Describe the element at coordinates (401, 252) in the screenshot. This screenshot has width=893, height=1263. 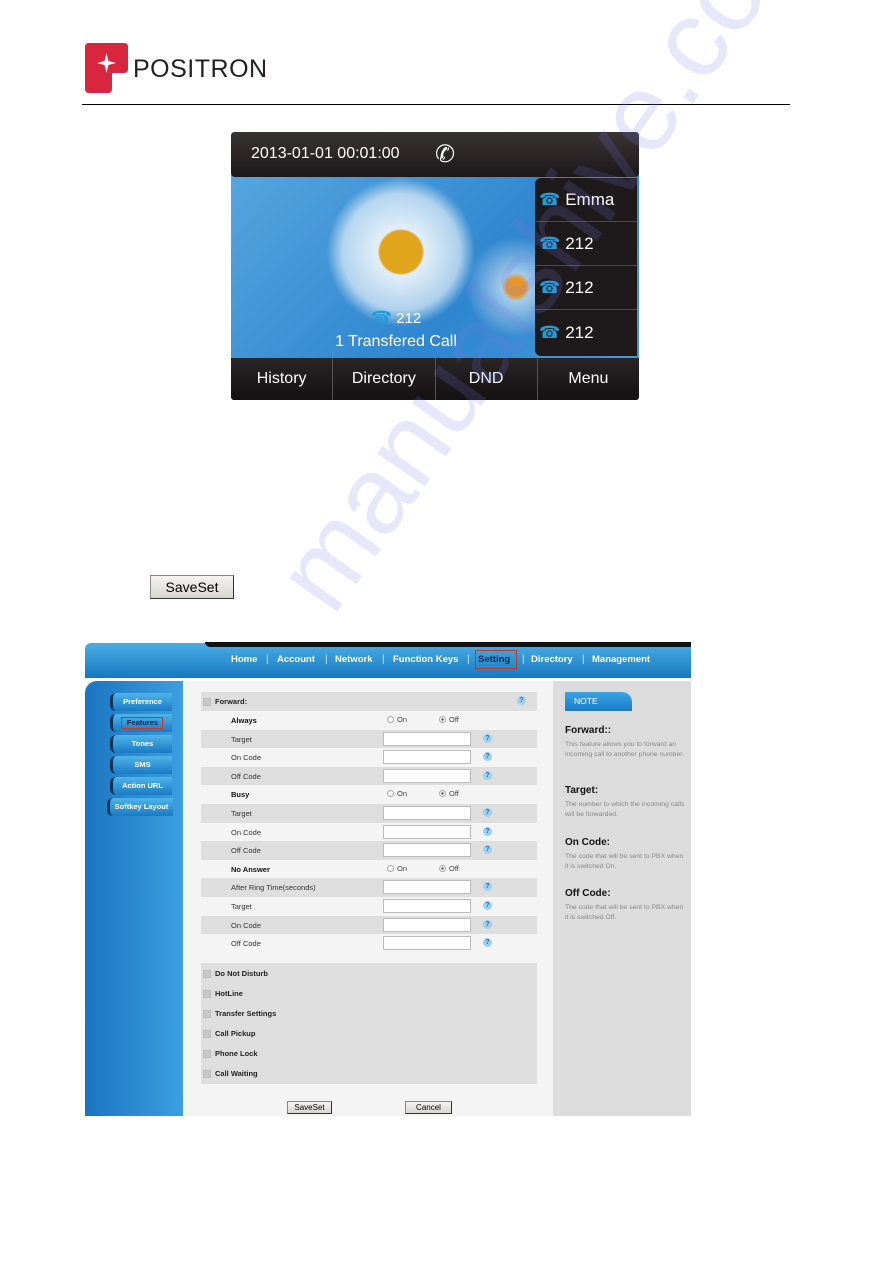
I see `wallpaper-flower` at that location.